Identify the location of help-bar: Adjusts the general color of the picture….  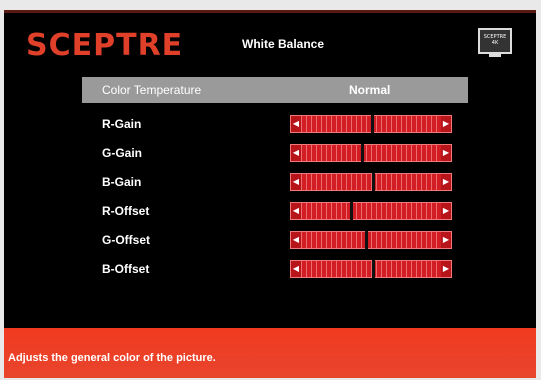
(270, 353).